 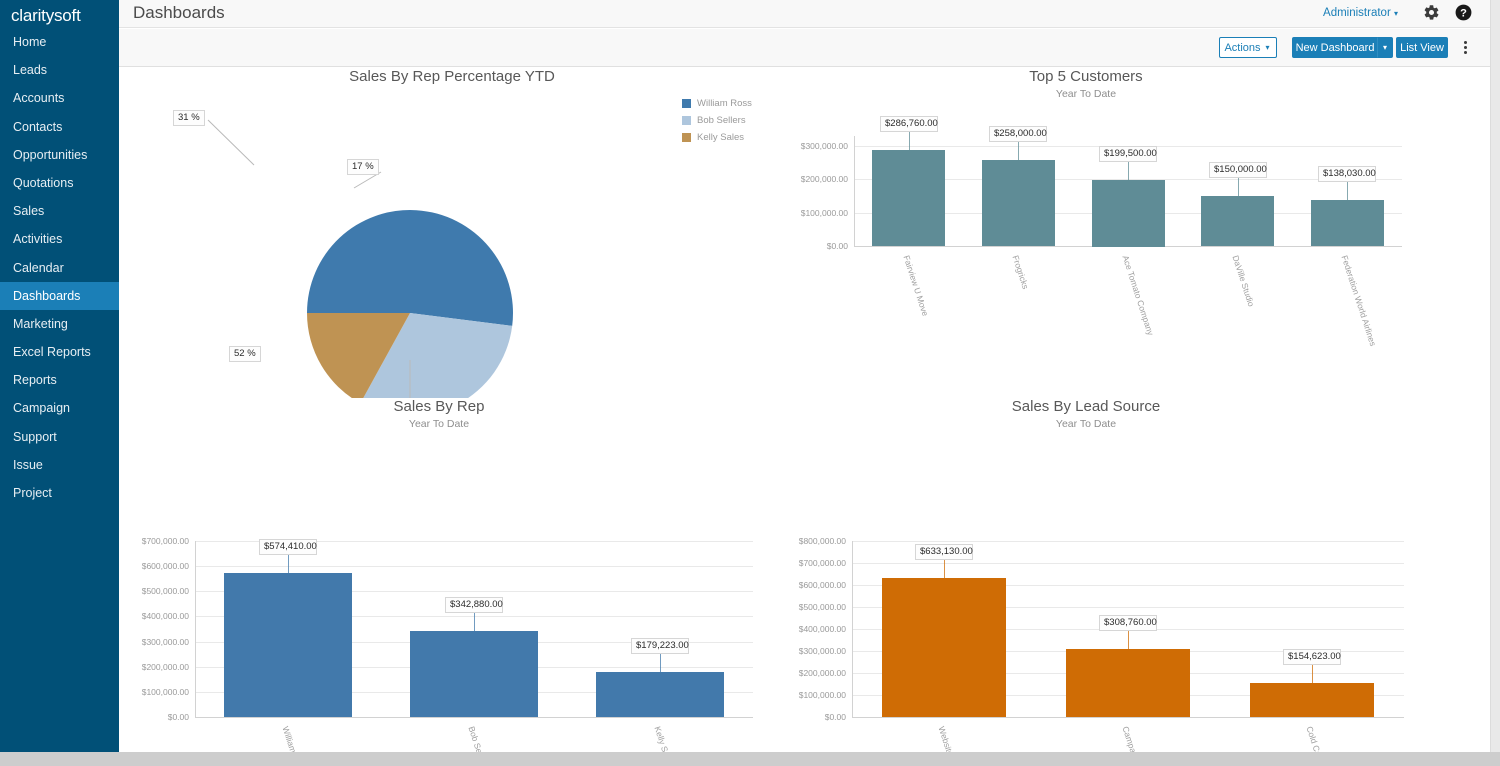 What do you see at coordinates (52, 352) in the screenshot?
I see `sidebar-item-label: Excel Reports` at bounding box center [52, 352].